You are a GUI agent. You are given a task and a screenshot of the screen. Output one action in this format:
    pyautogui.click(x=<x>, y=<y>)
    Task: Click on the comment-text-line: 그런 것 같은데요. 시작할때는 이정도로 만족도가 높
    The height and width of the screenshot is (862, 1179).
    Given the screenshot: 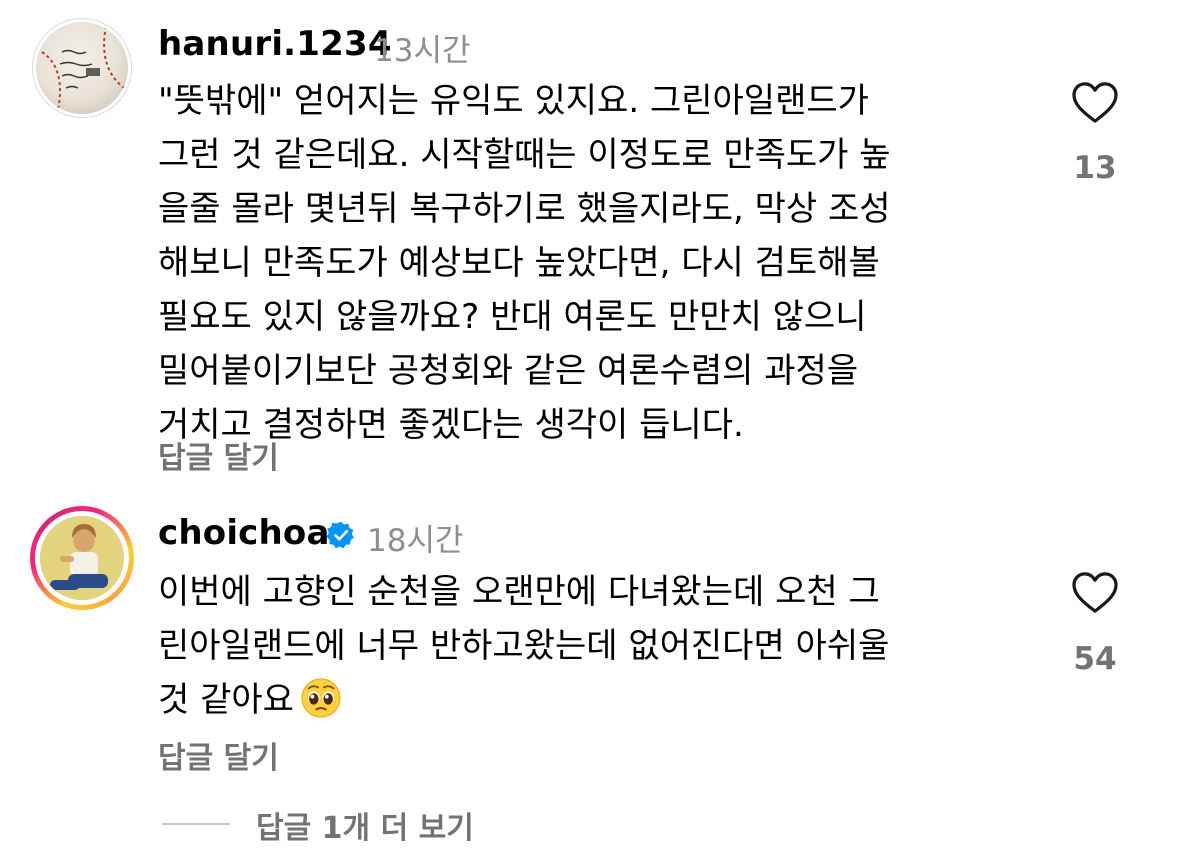 What is the action you would take?
    pyautogui.click(x=524, y=155)
    